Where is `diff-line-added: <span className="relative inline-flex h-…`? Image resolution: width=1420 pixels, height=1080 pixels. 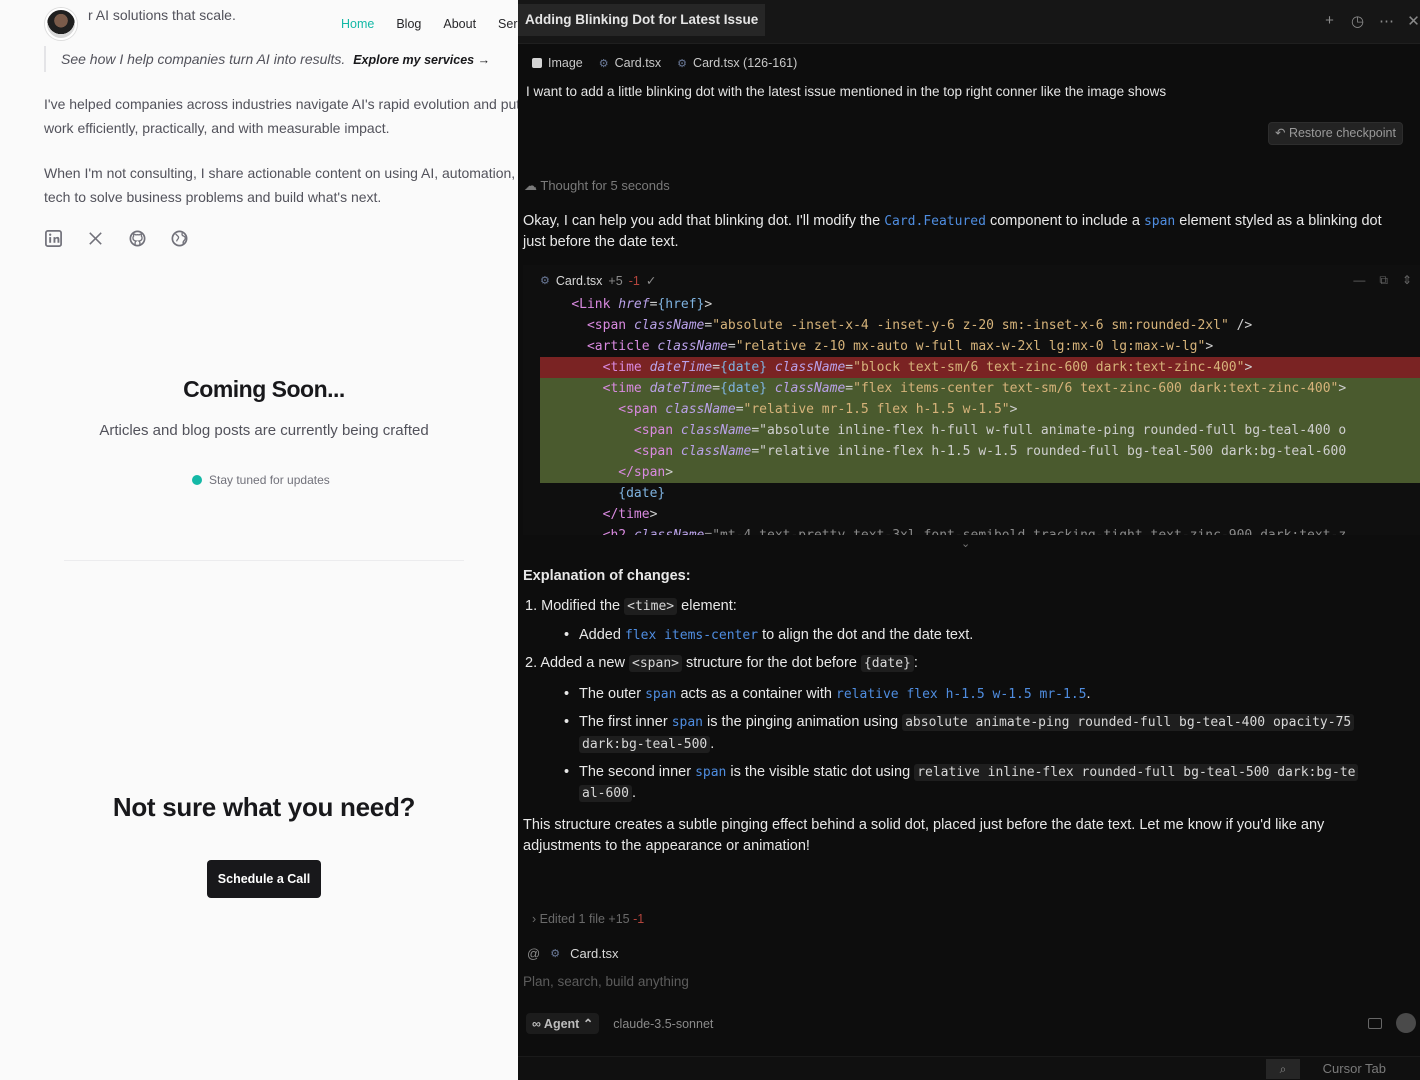
diff-line-added: <span className="relative inline-flex h-… is located at coordinates (980, 451).